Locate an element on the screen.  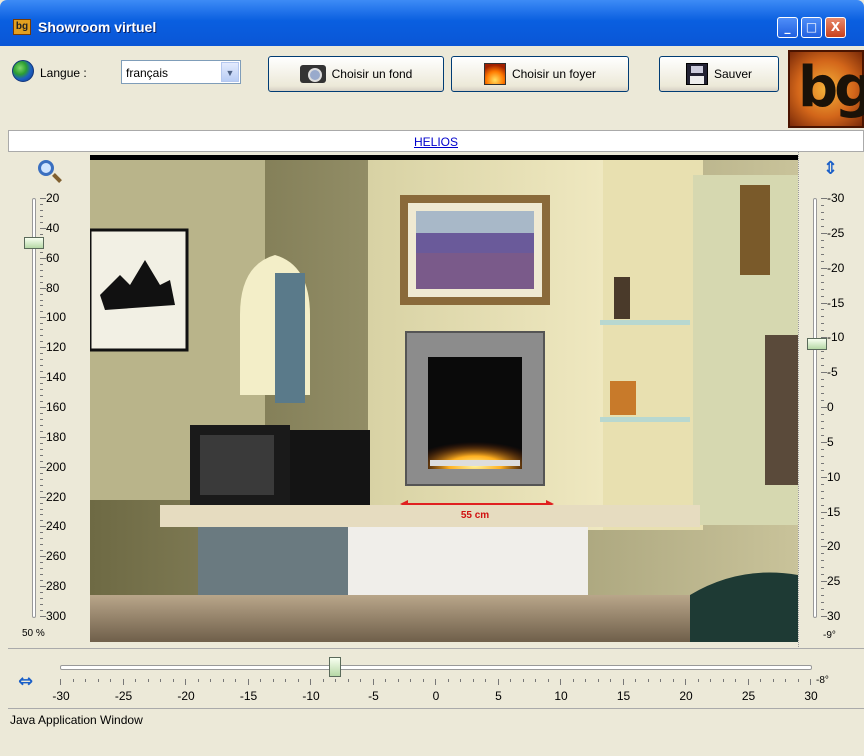
save-button: Sauver is located at coordinates (719, 74).